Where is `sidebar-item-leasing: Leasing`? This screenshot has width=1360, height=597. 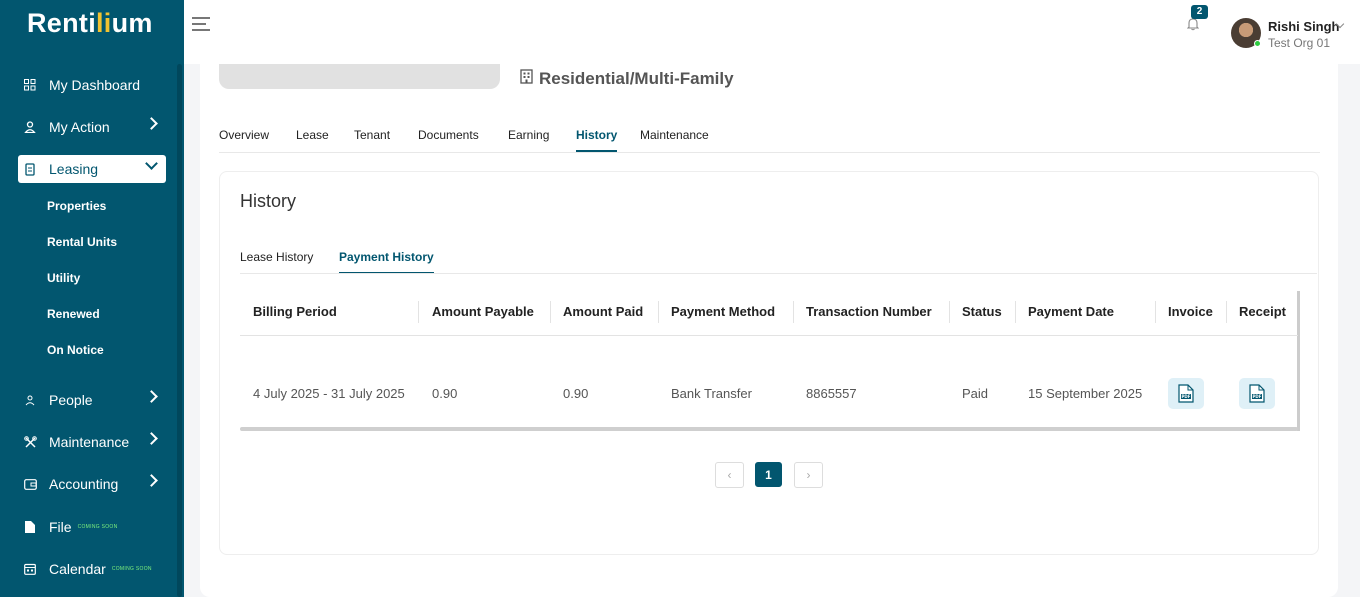
sidebar-item-leasing: Leasing is located at coordinates (92, 169).